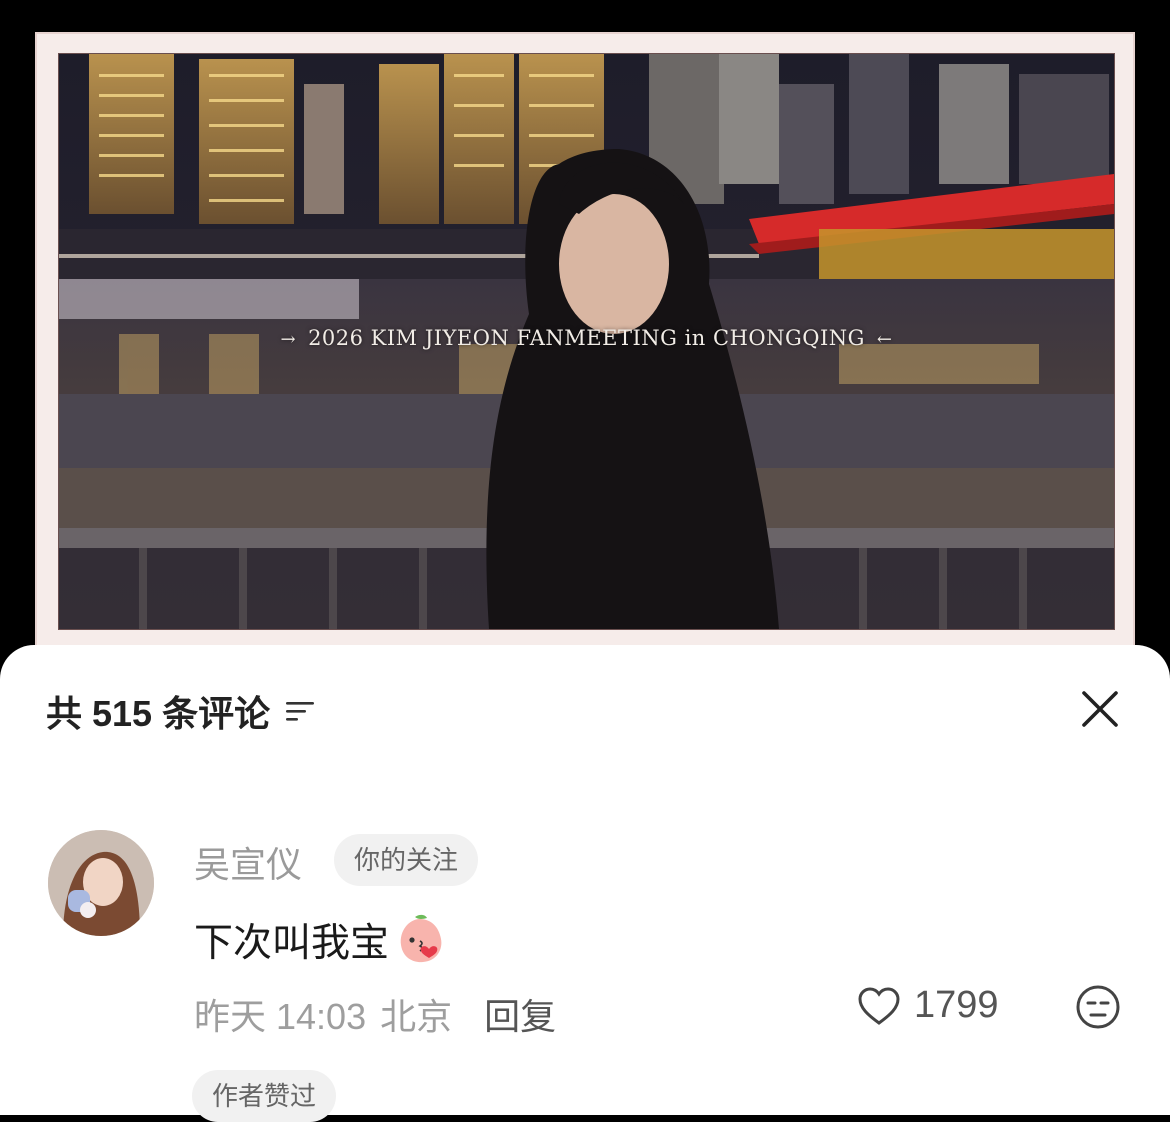 The width and height of the screenshot is (1170, 1122). Describe the element at coordinates (416, 1016) in the screenshot. I see `comment-location: 北京` at that location.